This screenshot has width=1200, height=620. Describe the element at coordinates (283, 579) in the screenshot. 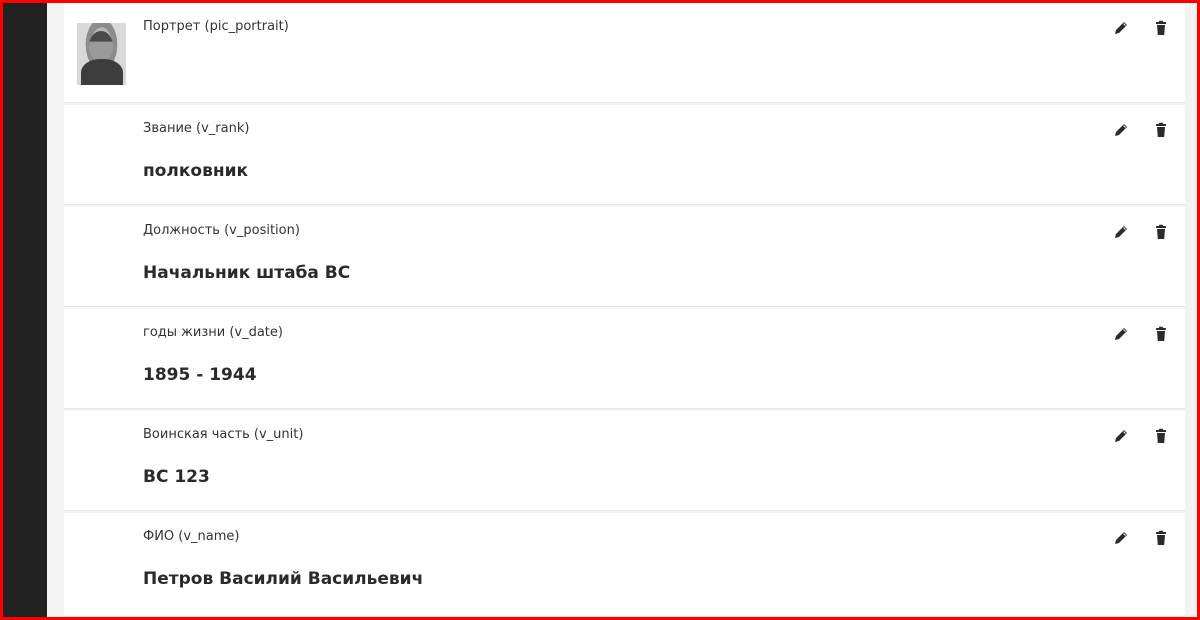

I see `field-value: Петров Василий Васильевич` at that location.